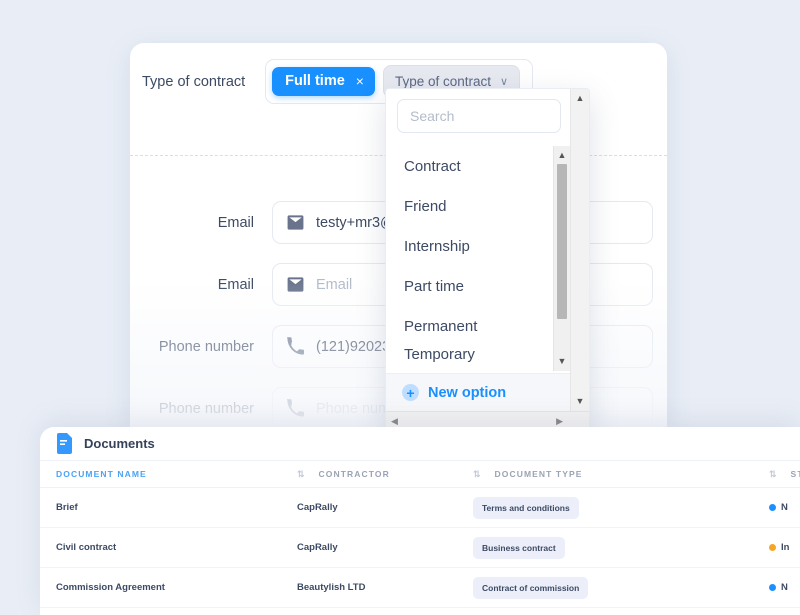  Describe the element at coordinates (526, 507) in the screenshot. I see `document-type-badge: Terms and conditions` at that location.